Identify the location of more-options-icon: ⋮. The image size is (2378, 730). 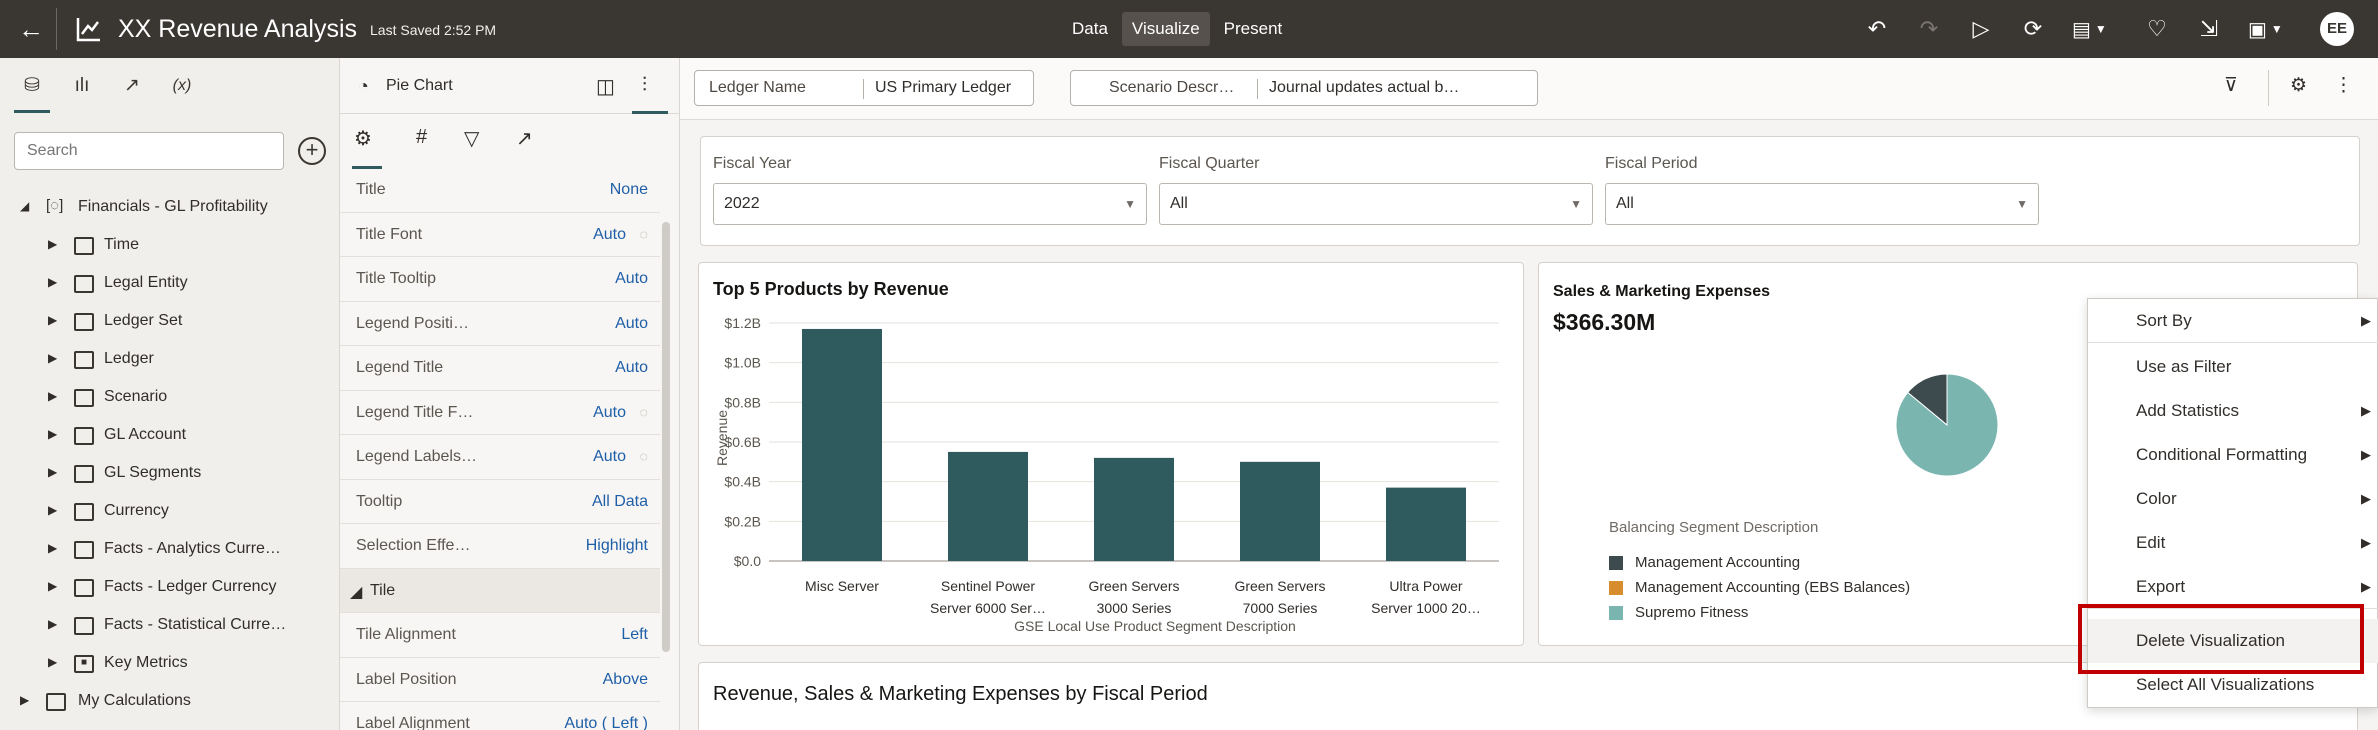
(2343, 85).